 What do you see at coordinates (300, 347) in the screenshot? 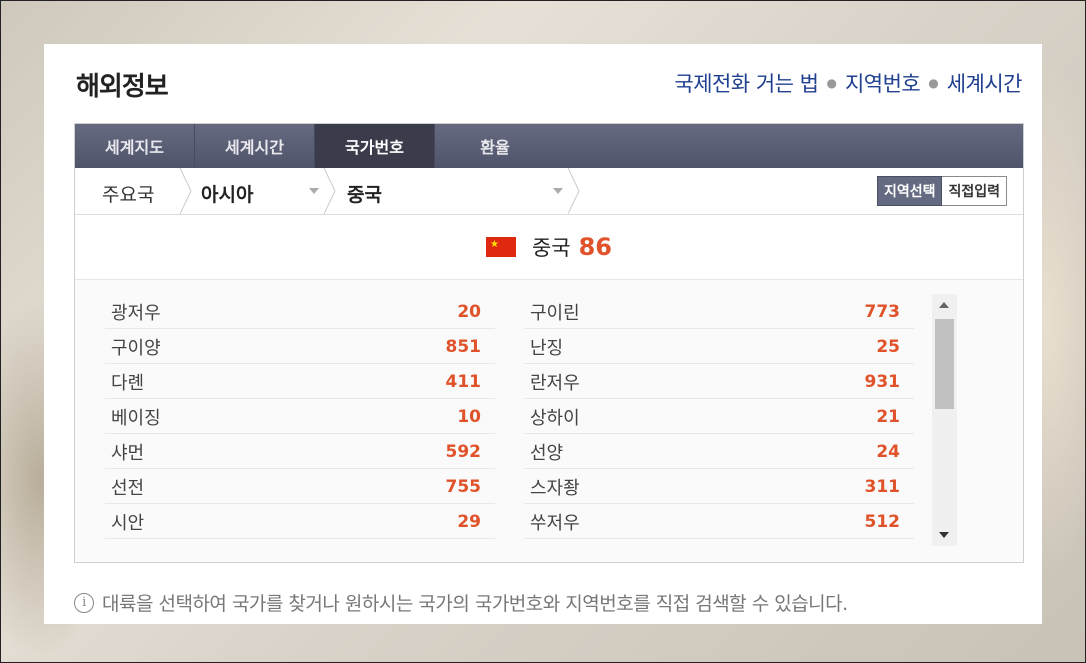
I see `list-item: 구이양 851` at bounding box center [300, 347].